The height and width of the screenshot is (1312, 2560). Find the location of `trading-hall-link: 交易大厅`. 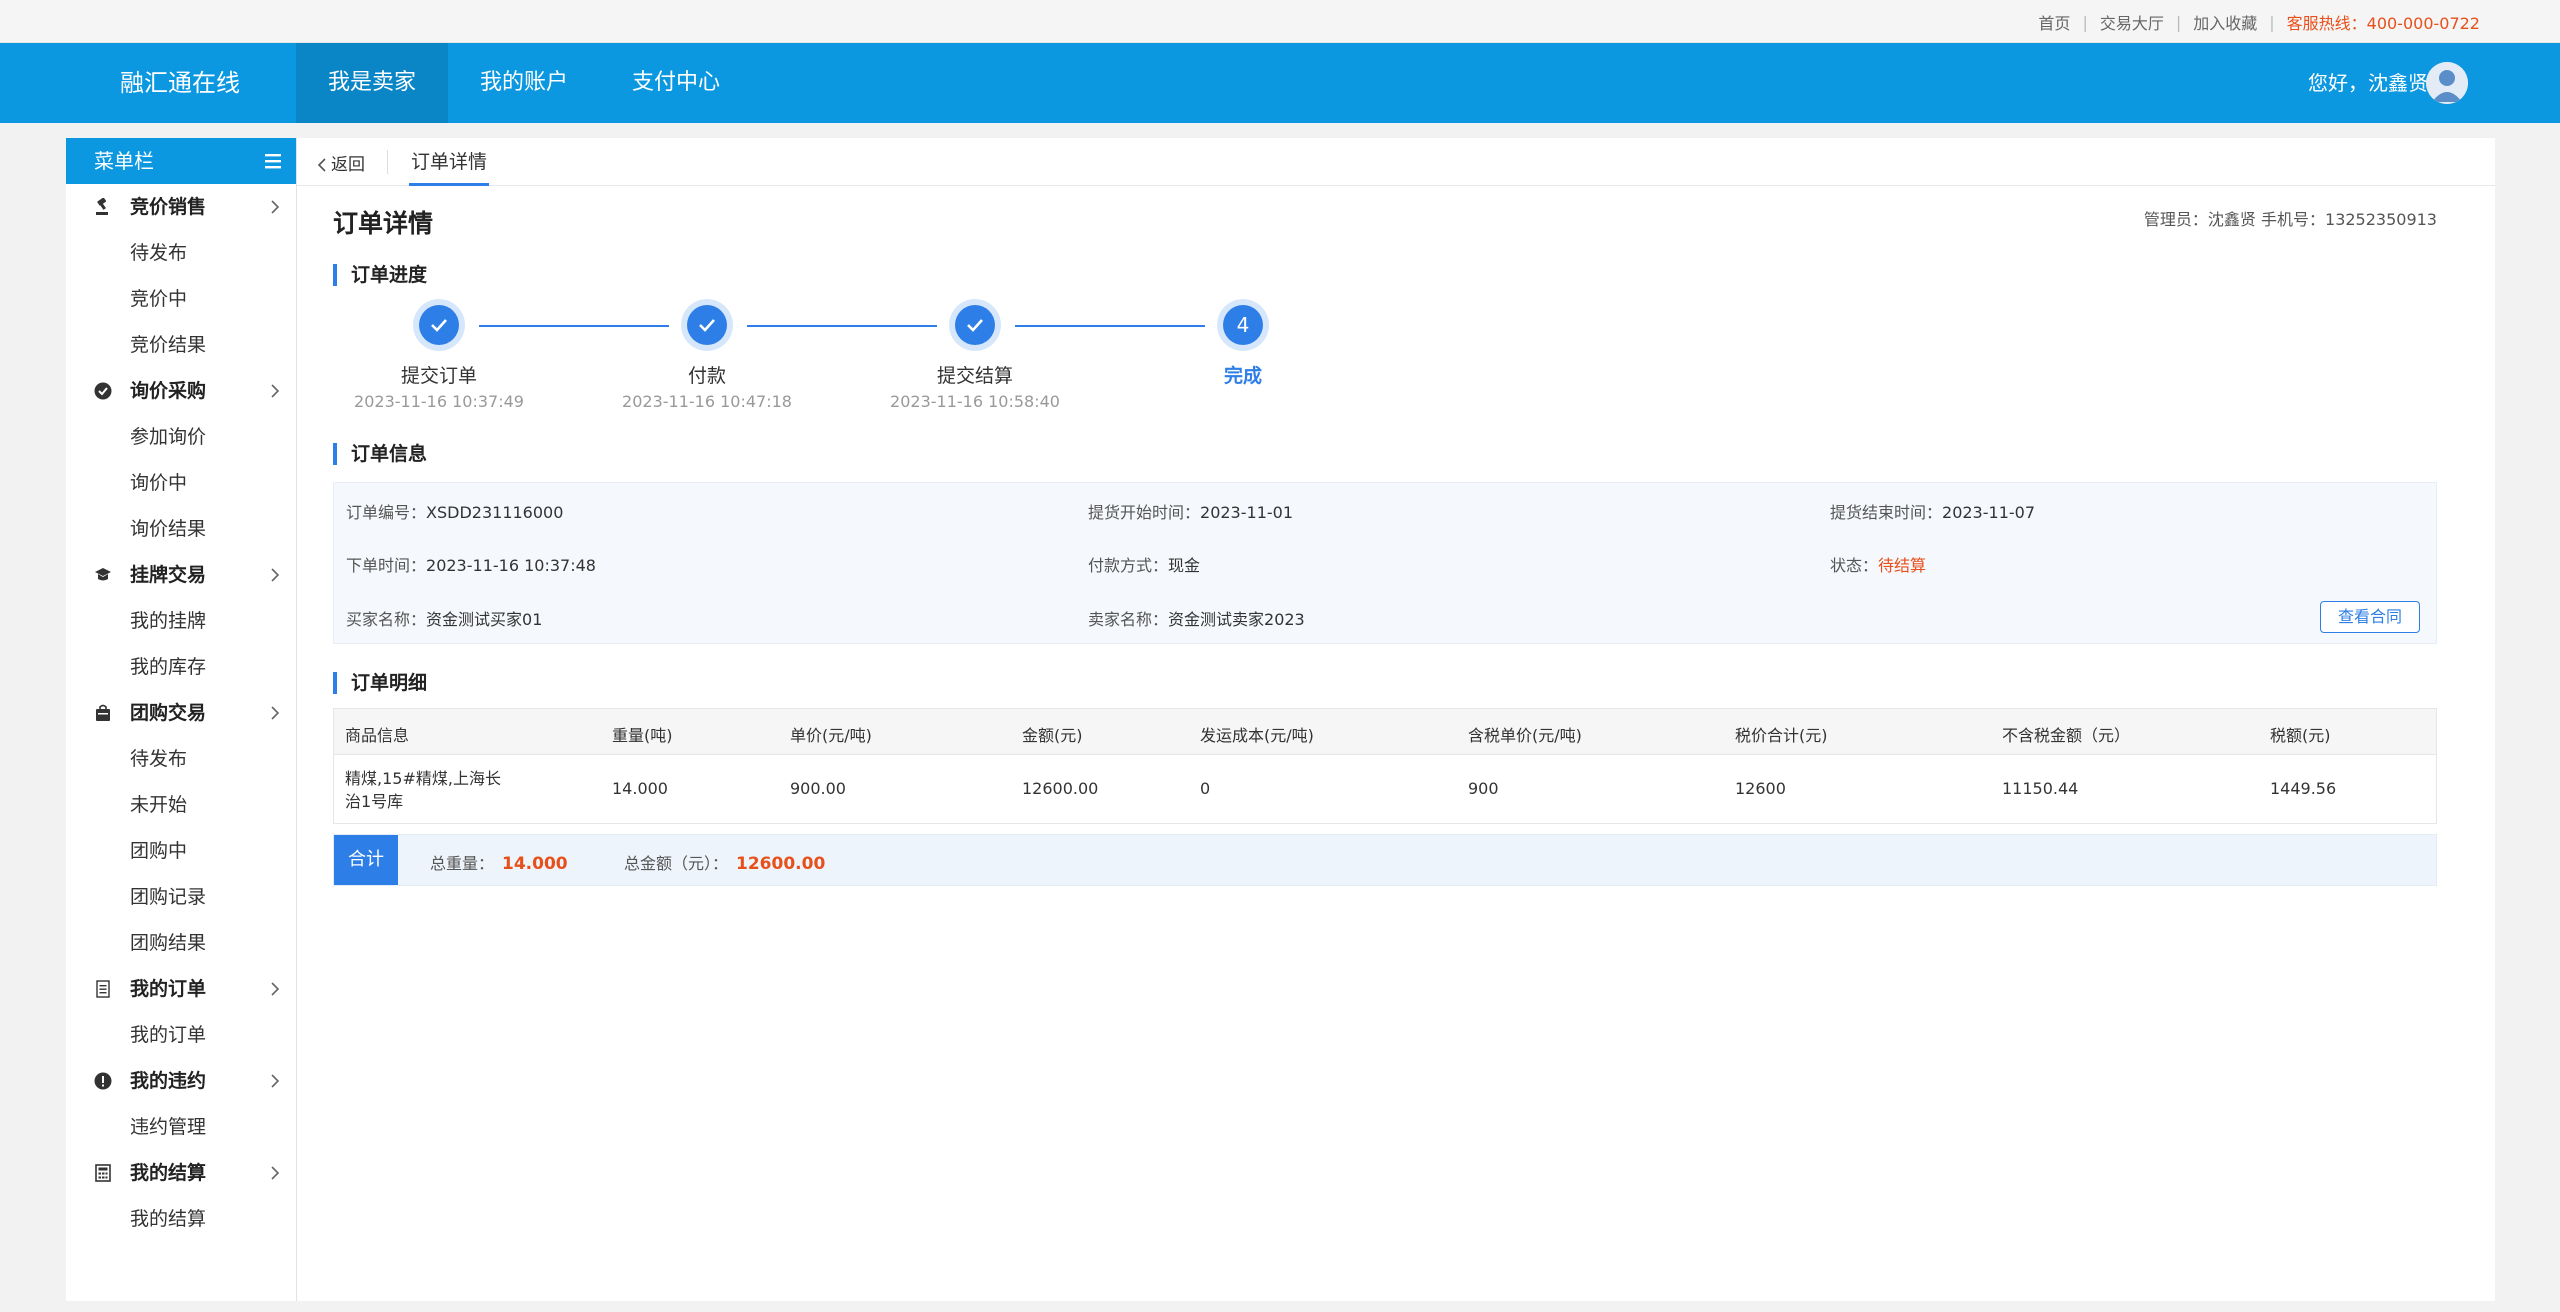

trading-hall-link: 交易大厅 is located at coordinates (2132, 22).